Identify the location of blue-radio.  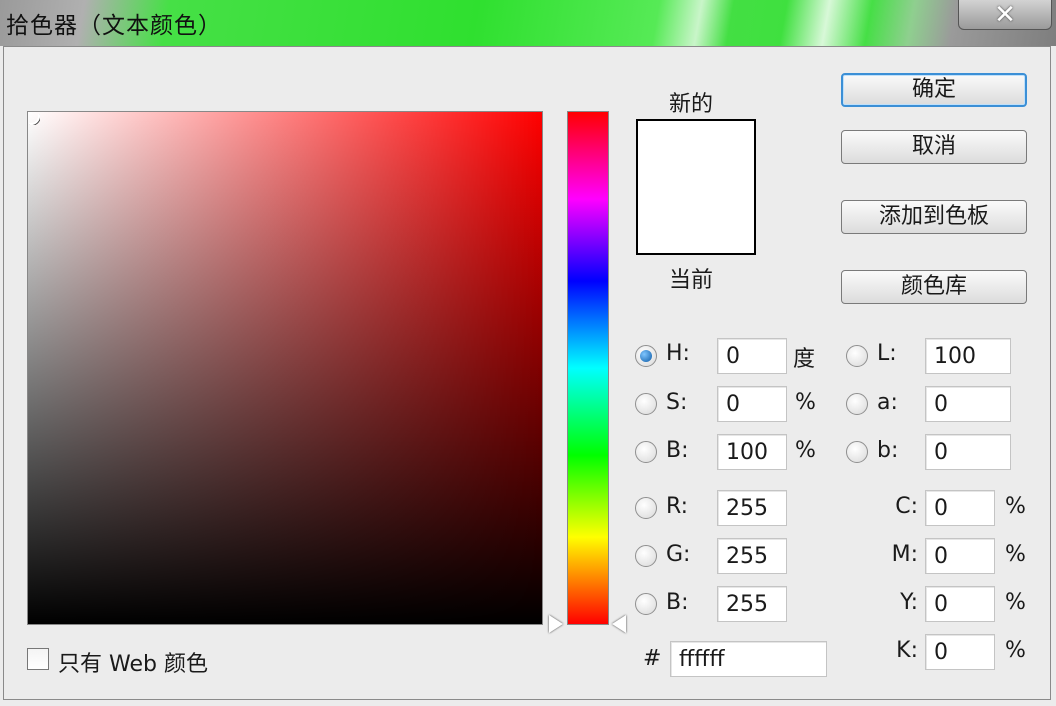
(646, 604).